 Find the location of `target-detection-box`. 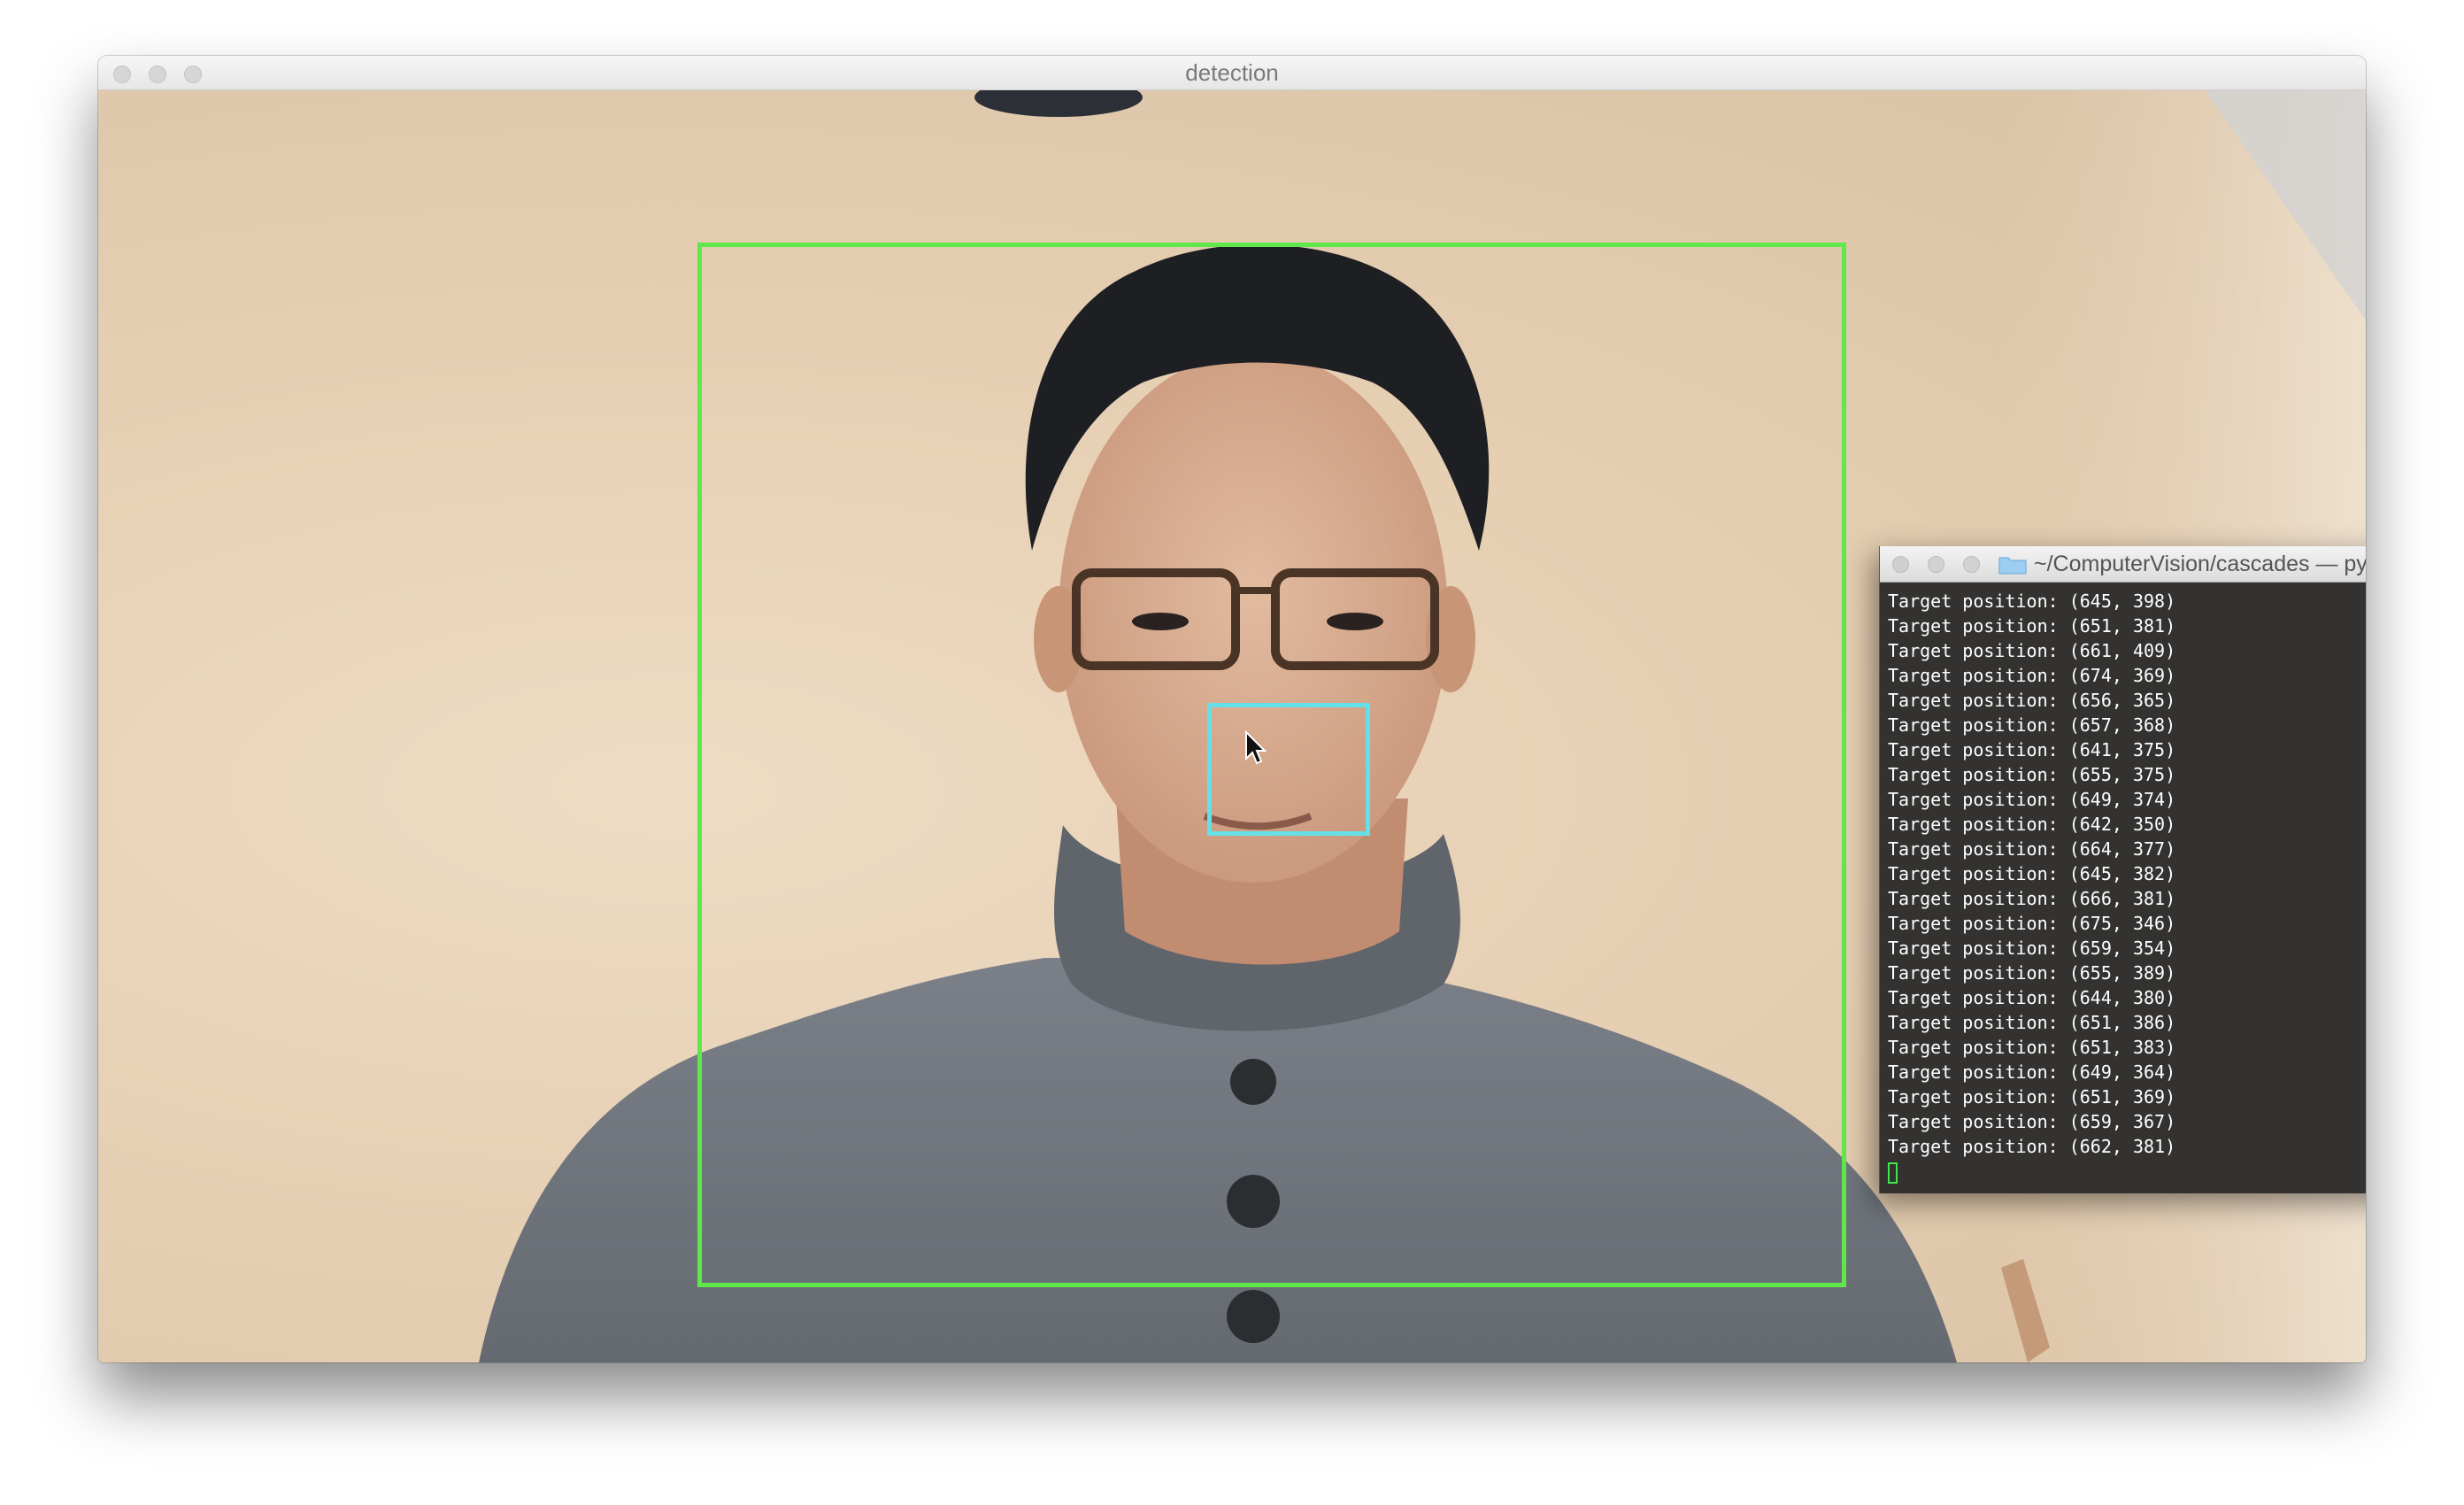

target-detection-box is located at coordinates (1288, 769).